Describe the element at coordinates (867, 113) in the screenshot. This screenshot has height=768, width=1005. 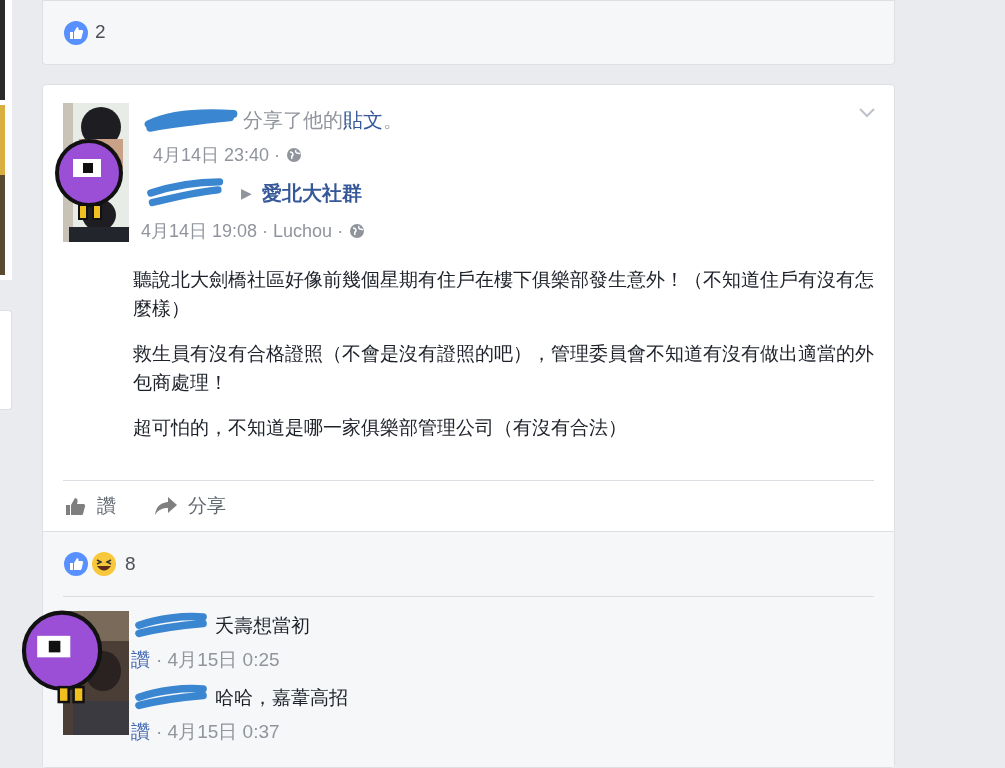
I see `chevron-icon` at that location.